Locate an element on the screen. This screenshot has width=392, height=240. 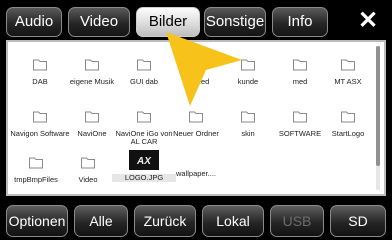
folder-item: MT ASX is located at coordinates (348, 76).